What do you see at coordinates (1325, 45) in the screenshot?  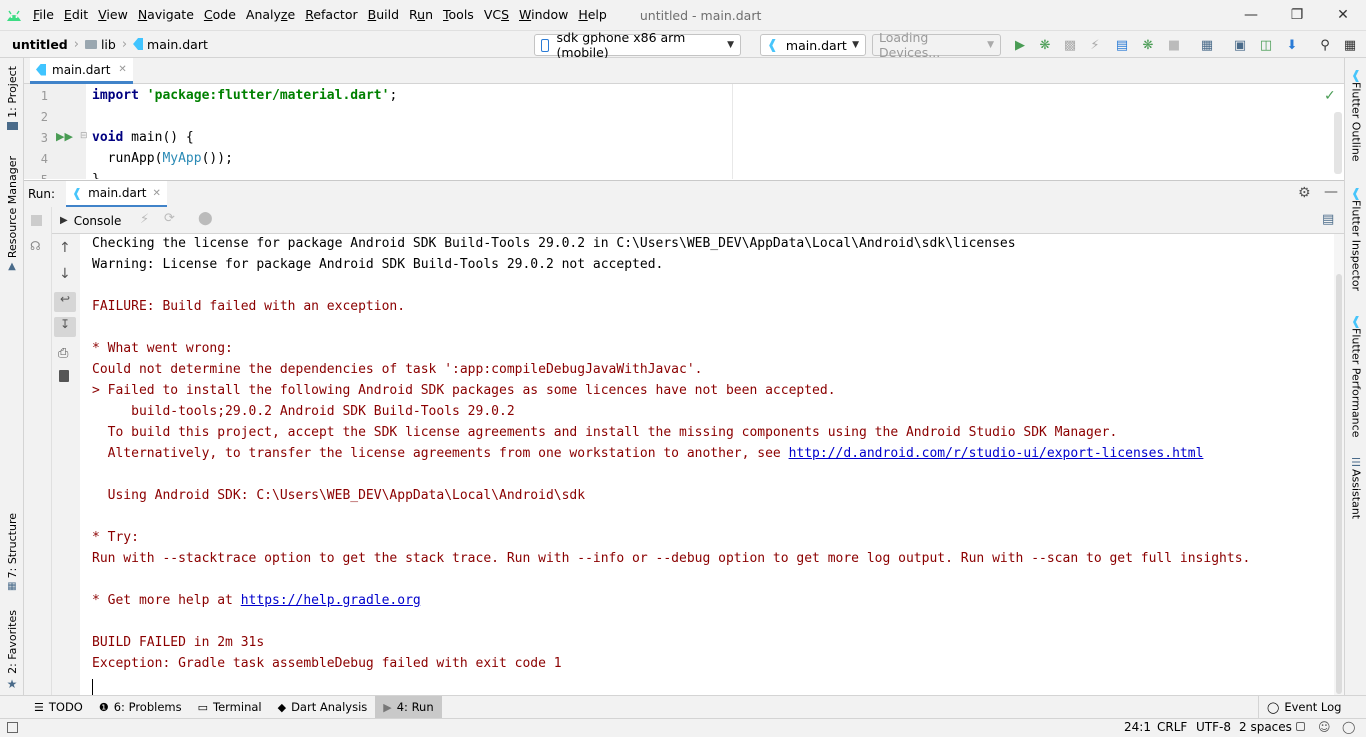 I see `search-icon: ⚲` at bounding box center [1325, 45].